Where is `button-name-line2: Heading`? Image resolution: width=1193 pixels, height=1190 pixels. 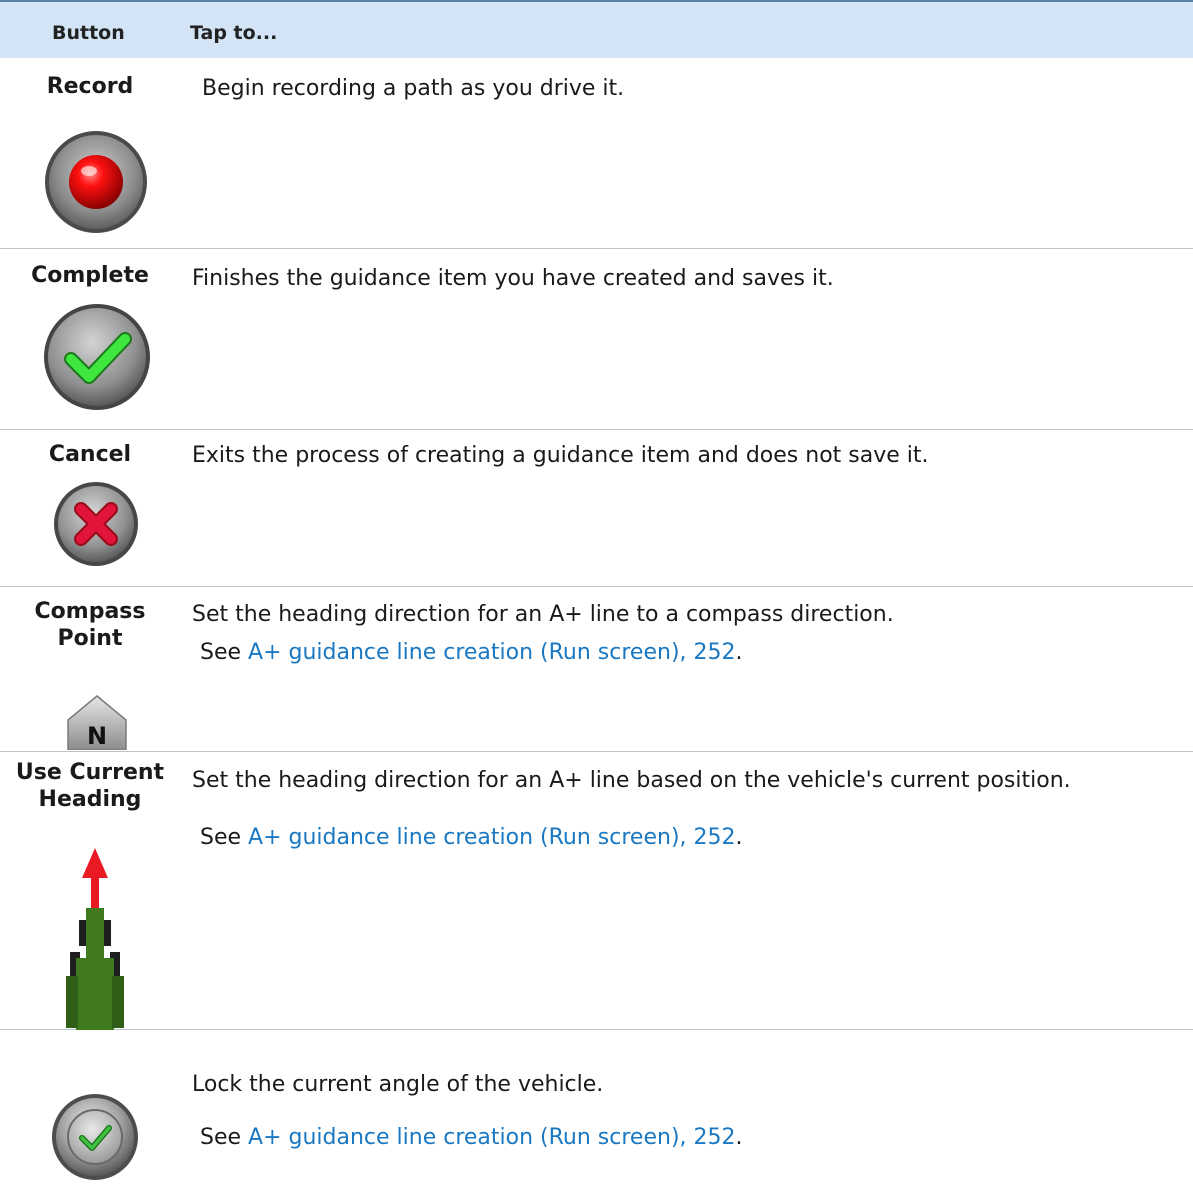
button-name-line2: Heading is located at coordinates (90, 799).